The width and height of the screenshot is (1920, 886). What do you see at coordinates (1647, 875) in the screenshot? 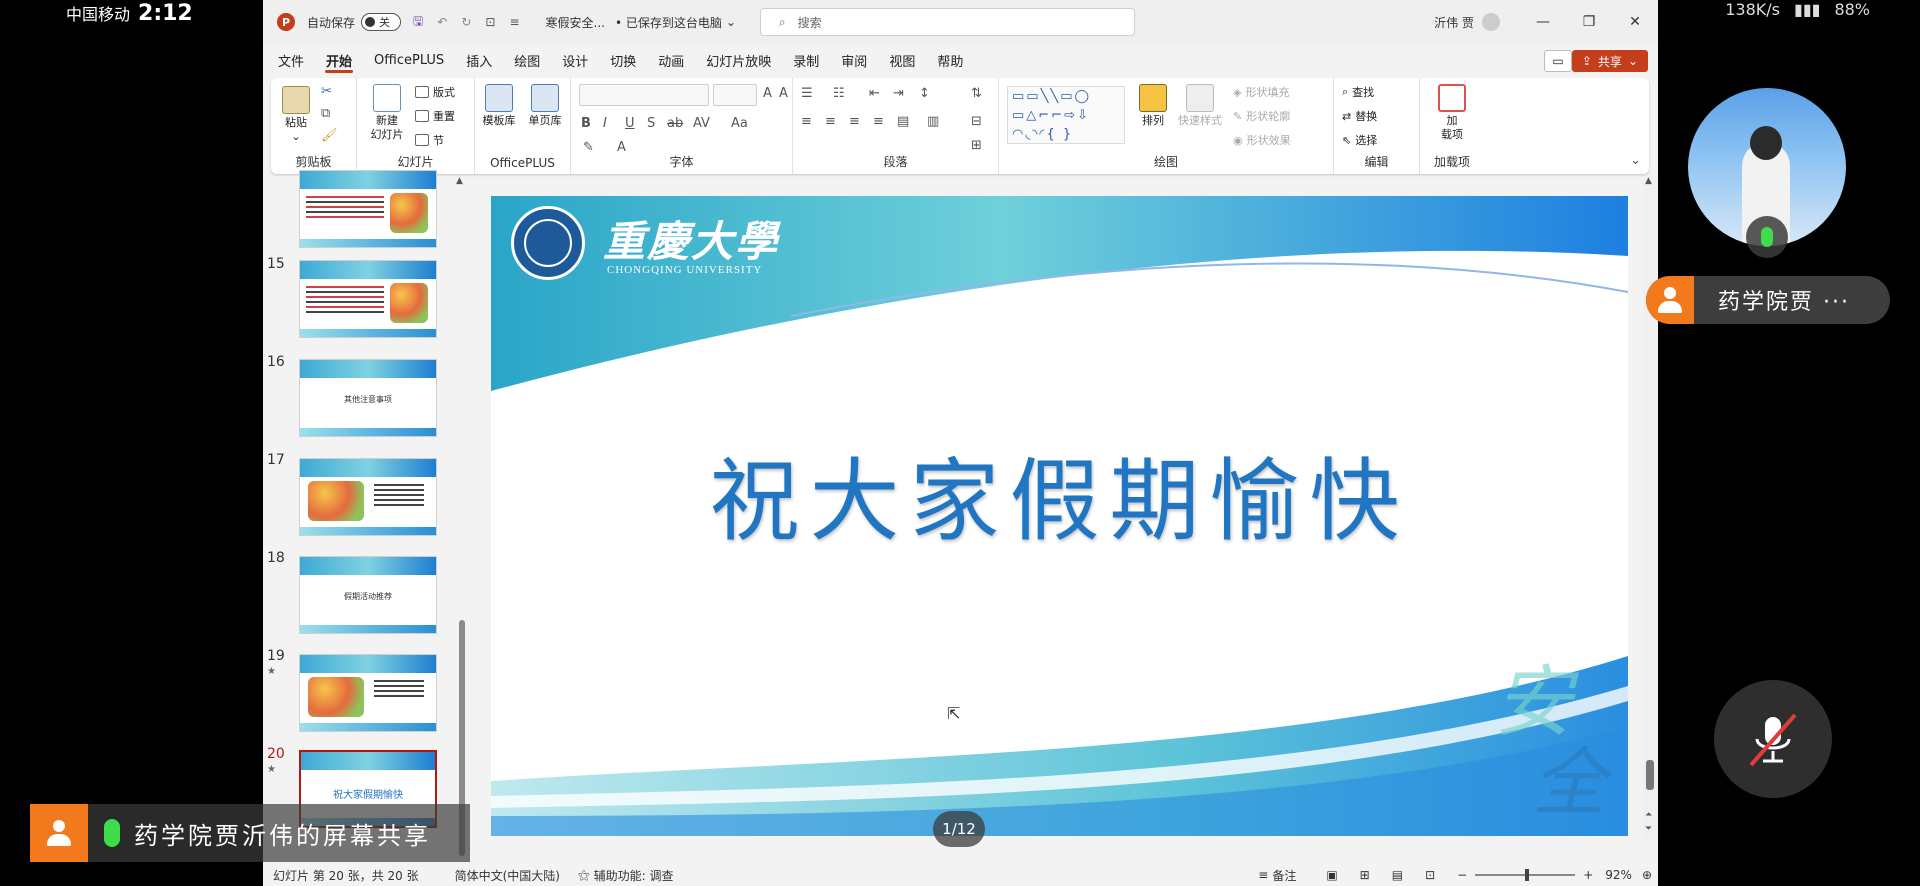
I see `fit-to-window-icon: ⊕` at bounding box center [1647, 875].